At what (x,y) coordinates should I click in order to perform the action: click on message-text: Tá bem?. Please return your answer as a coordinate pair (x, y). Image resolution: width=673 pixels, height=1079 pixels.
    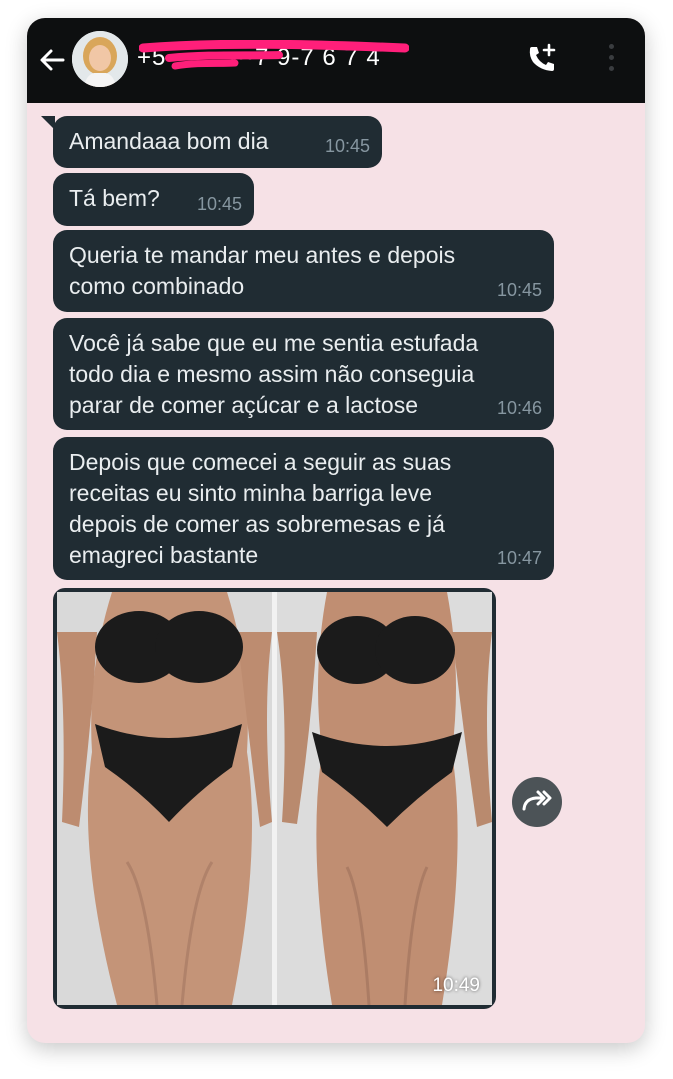
    Looking at the image, I should click on (114, 198).